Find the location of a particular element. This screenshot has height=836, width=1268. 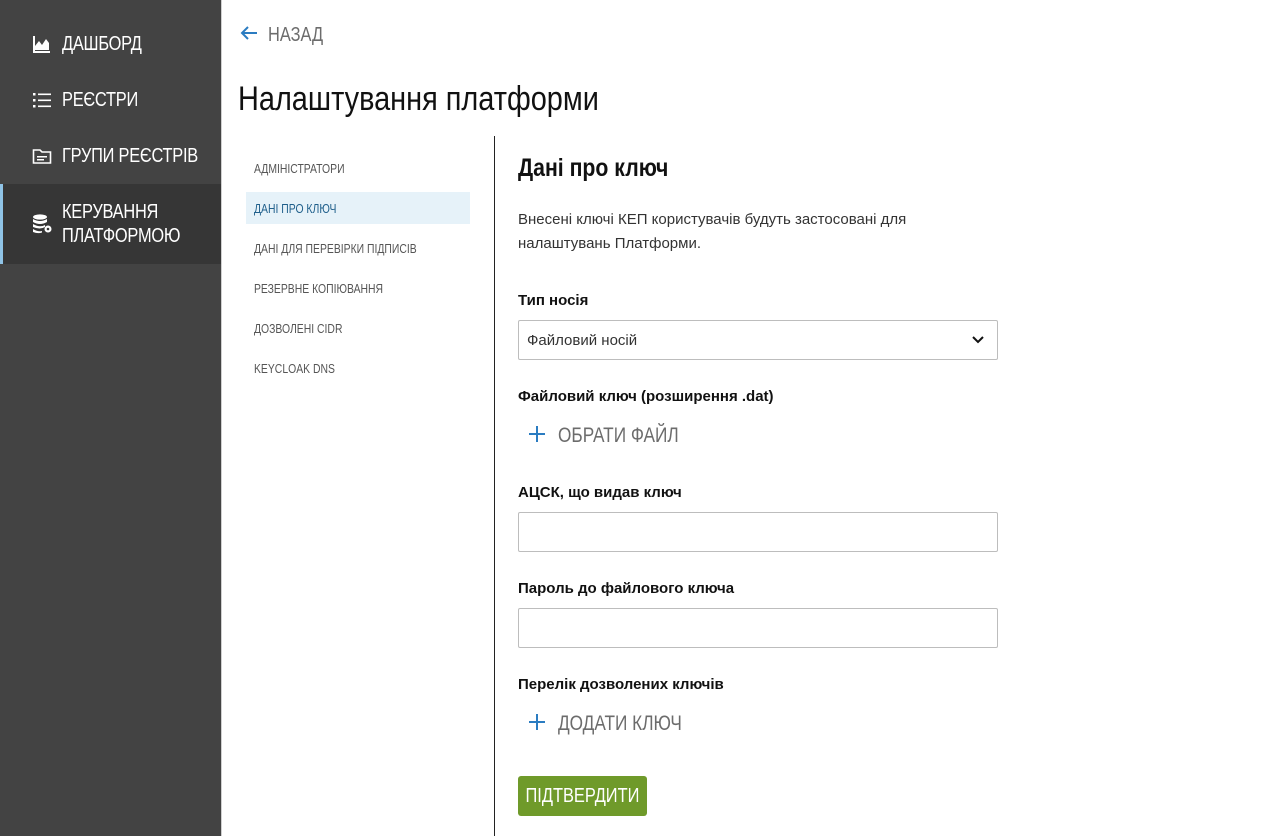

sidebar-item-label: Реєстри is located at coordinates (100, 100).